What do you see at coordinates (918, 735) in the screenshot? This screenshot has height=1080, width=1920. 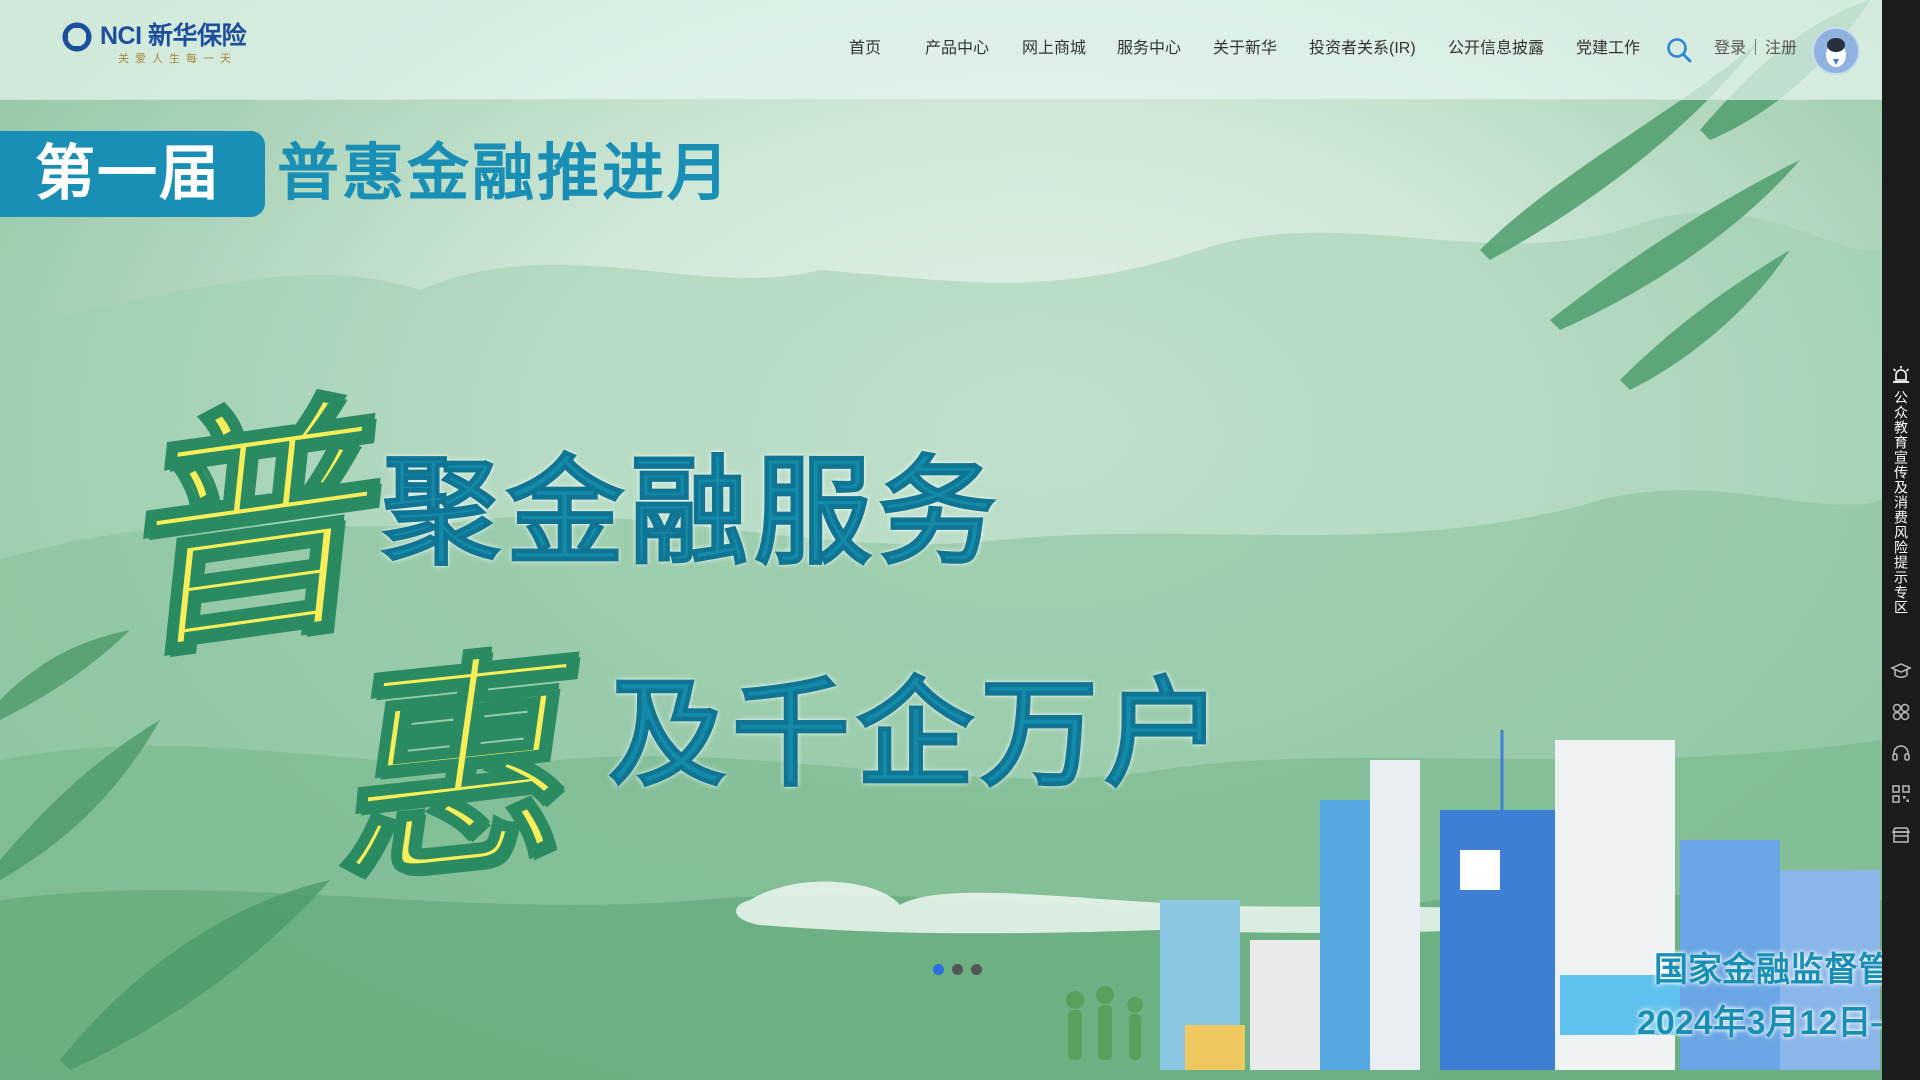 I see `slogan-line-2: 及千企万户` at bounding box center [918, 735].